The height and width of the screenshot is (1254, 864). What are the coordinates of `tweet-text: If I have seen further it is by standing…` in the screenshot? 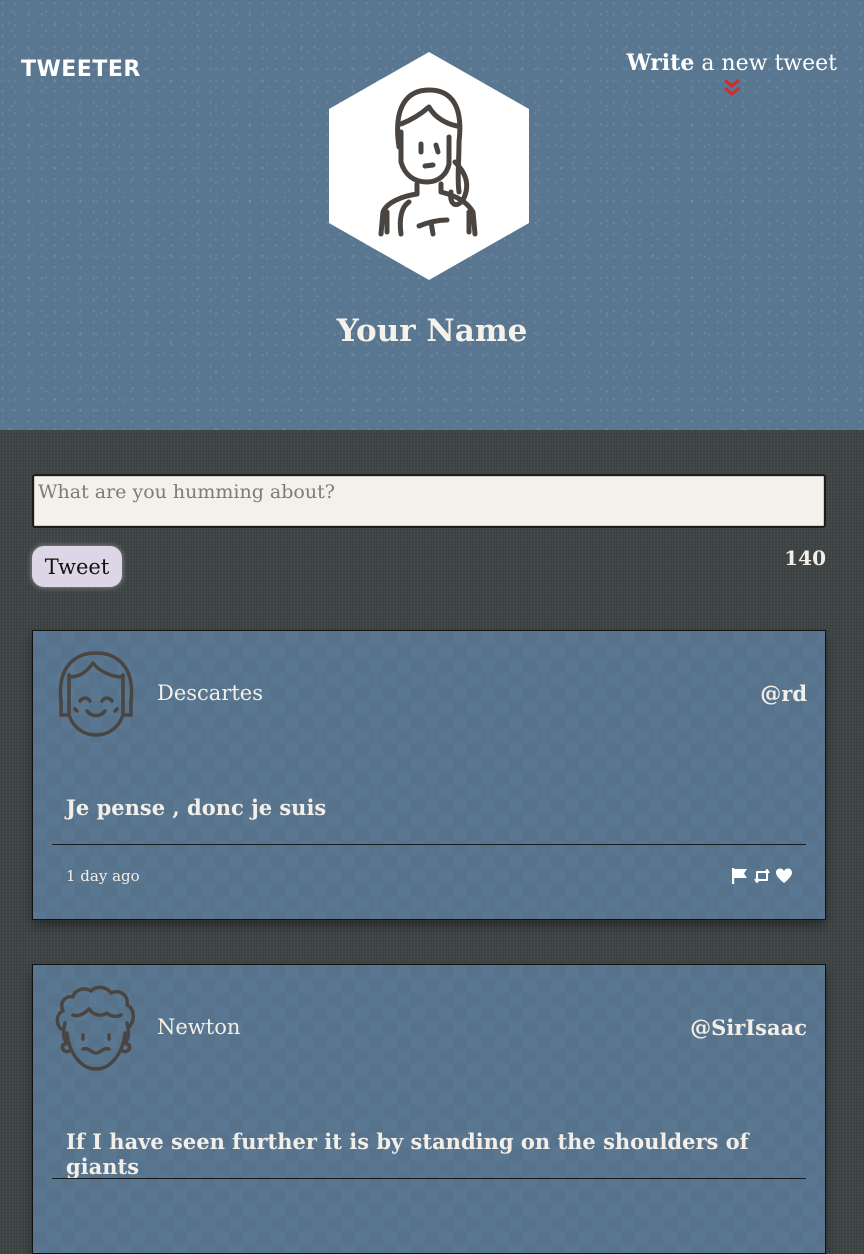 It's located at (407, 1154).